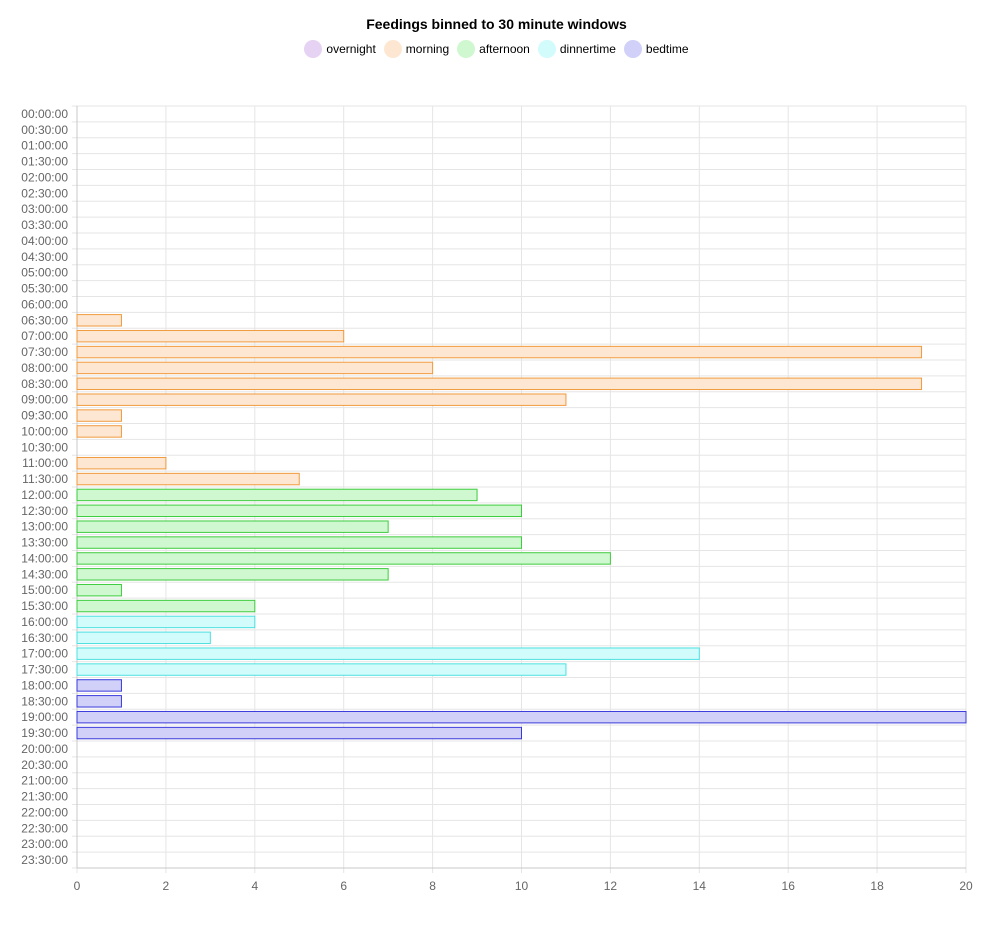 The image size is (993, 929). Describe the element at coordinates (232, 526) in the screenshot. I see `bar-13:00:00` at that location.